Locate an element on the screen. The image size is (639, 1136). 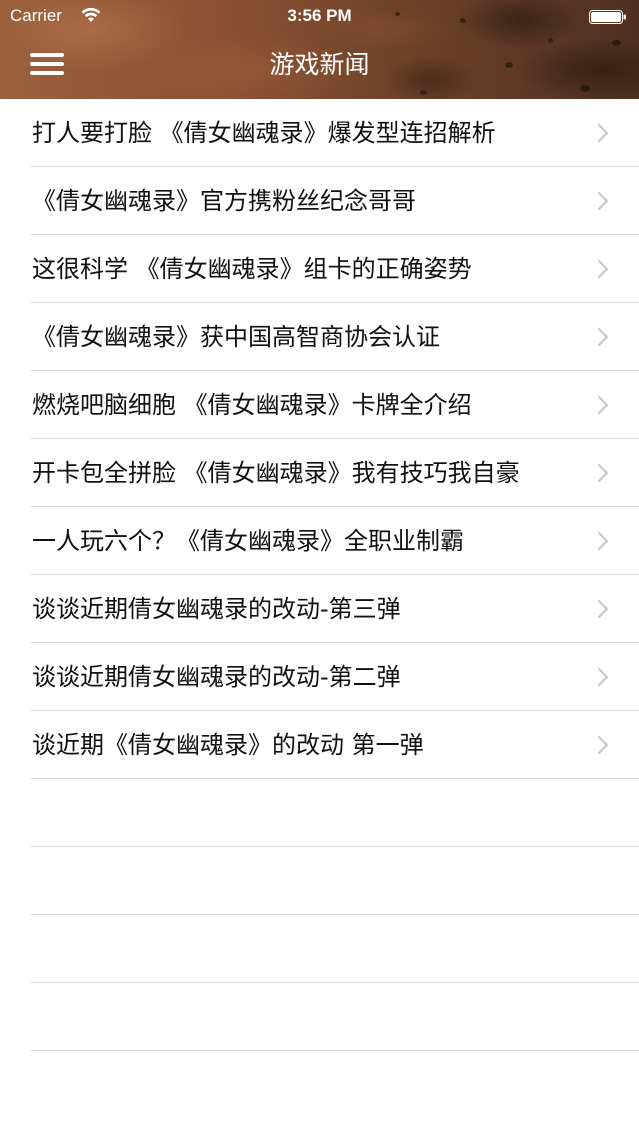
news-list-item: 谈谈近期倩女幽魂录的改动-第三弹 is located at coordinates (319, 609).